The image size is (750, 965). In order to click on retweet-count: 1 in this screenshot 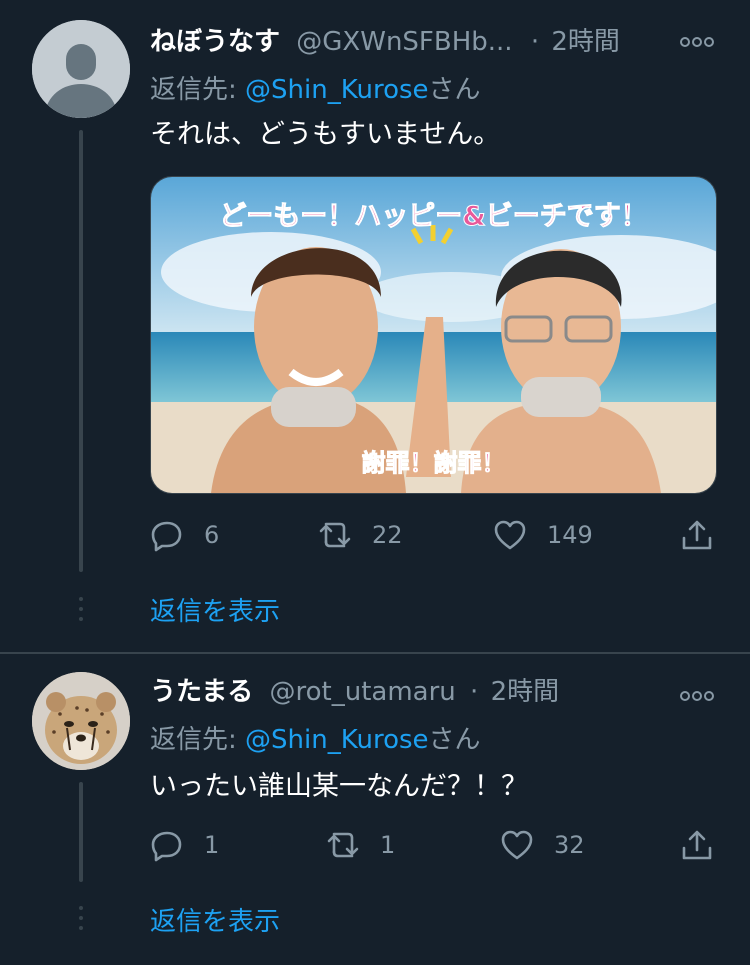, I will do `click(388, 845)`.